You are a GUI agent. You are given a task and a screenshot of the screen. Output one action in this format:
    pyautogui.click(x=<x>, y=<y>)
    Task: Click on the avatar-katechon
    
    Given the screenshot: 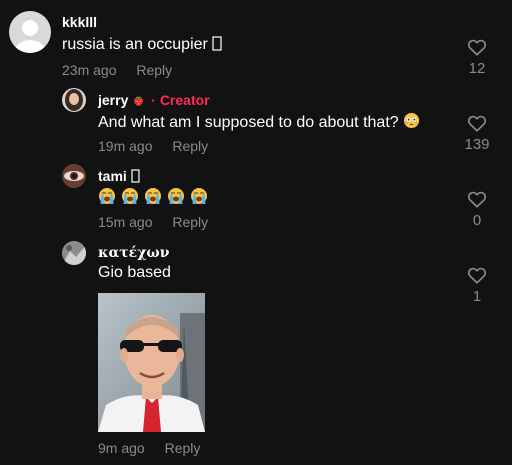 What is the action you would take?
    pyautogui.click(x=74, y=253)
    